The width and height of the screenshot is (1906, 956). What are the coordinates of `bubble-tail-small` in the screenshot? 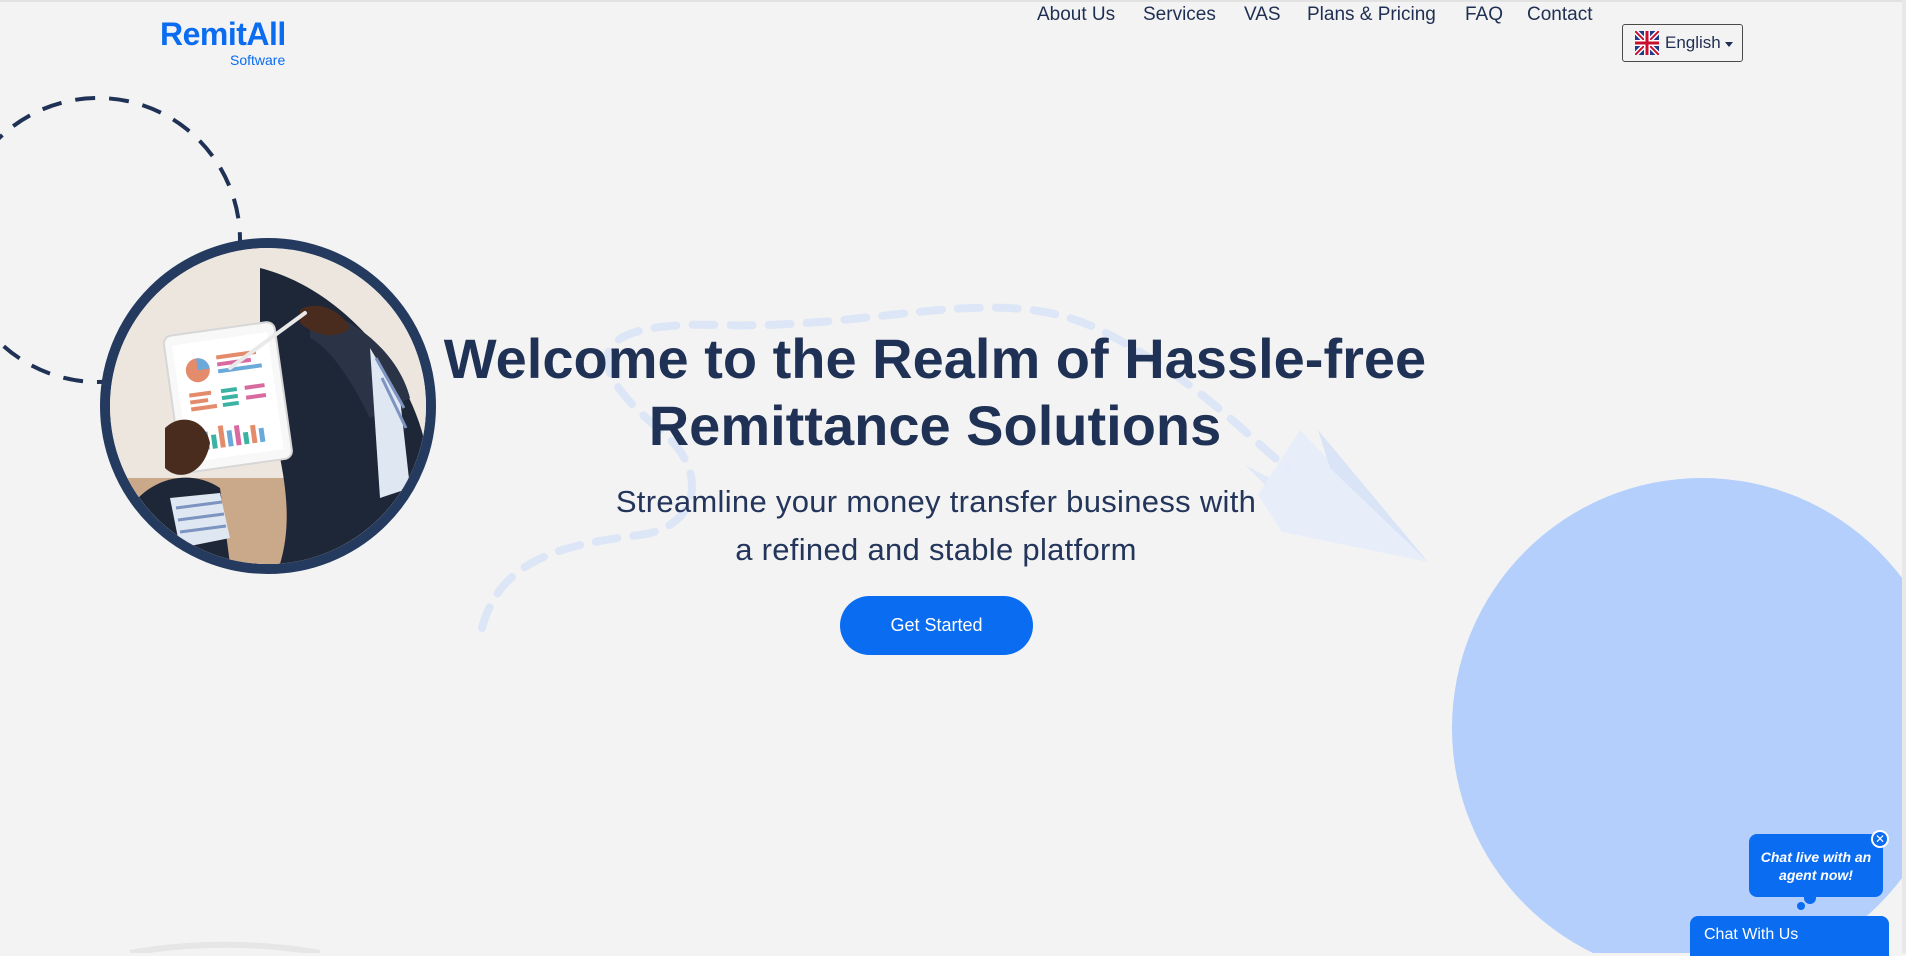 It's located at (1801, 906).